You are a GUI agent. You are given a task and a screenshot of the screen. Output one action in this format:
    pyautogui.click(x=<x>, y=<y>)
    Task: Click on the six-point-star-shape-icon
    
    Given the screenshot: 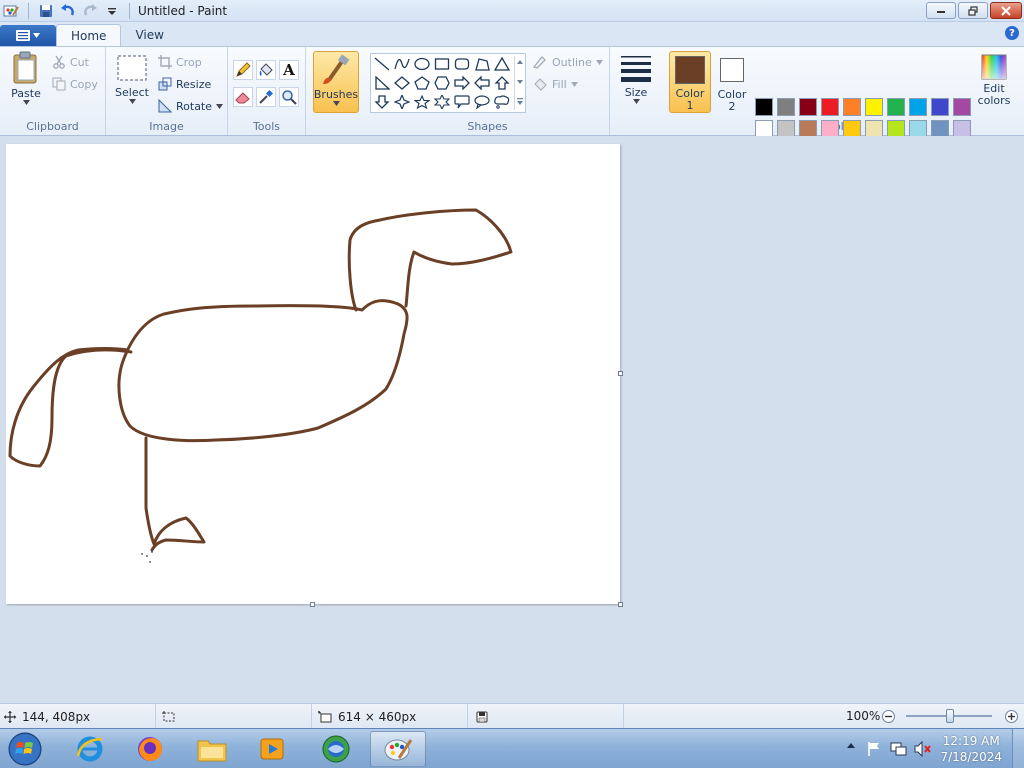 What is the action you would take?
    pyautogui.click(x=442, y=102)
    